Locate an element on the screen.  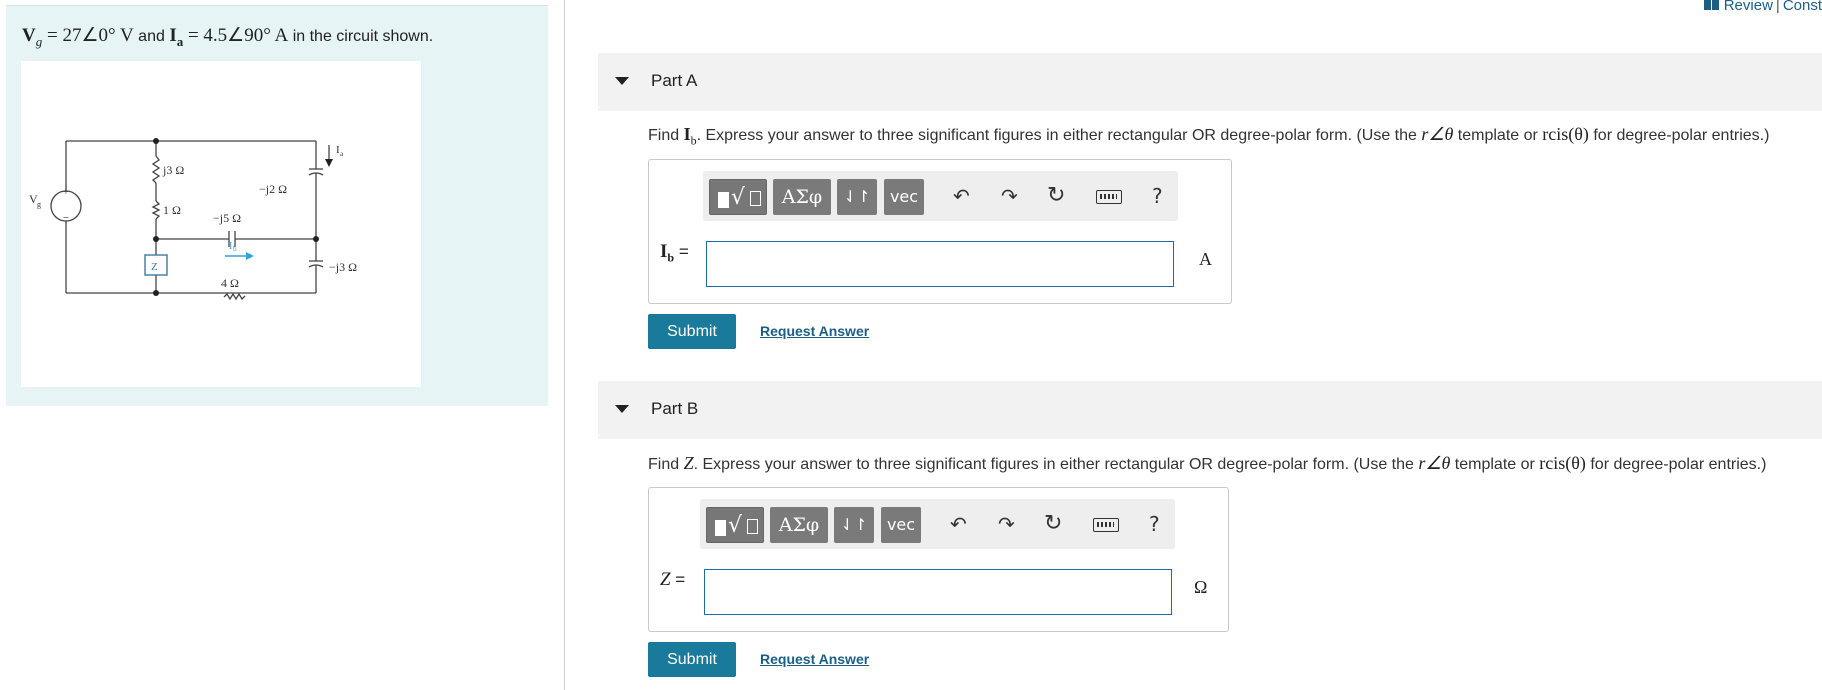
var-symbol: Z is located at coordinates (665, 579).